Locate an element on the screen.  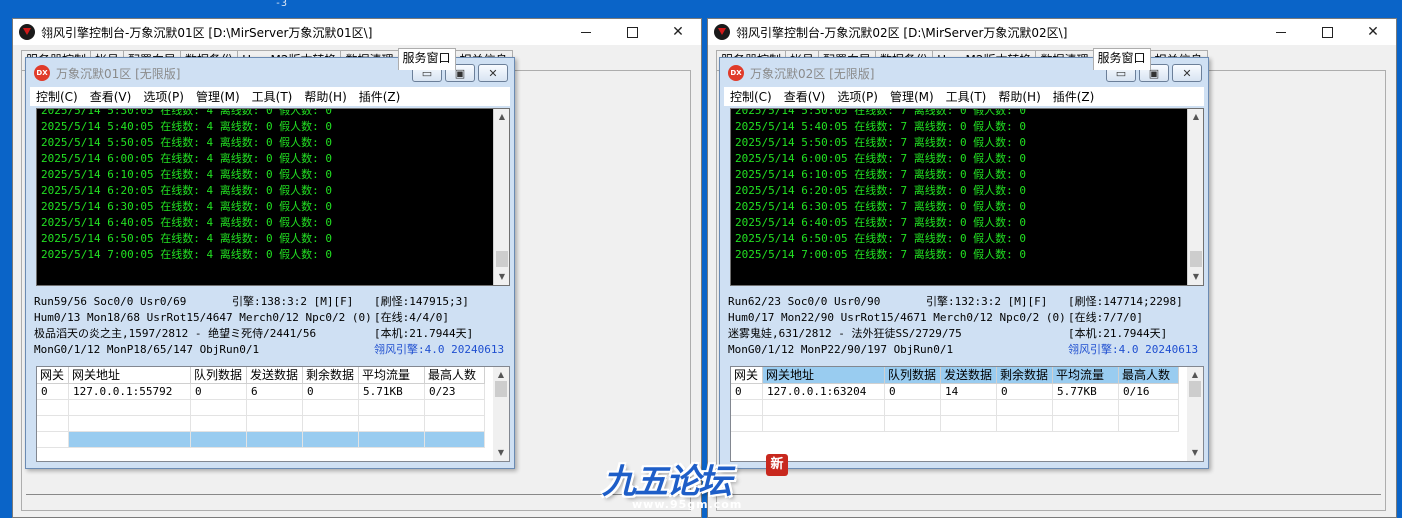
log-line: 2025/5/14 6:50:05 在线数: 4 离线数: 0 假人数: 0 is located at coordinates (187, 238).